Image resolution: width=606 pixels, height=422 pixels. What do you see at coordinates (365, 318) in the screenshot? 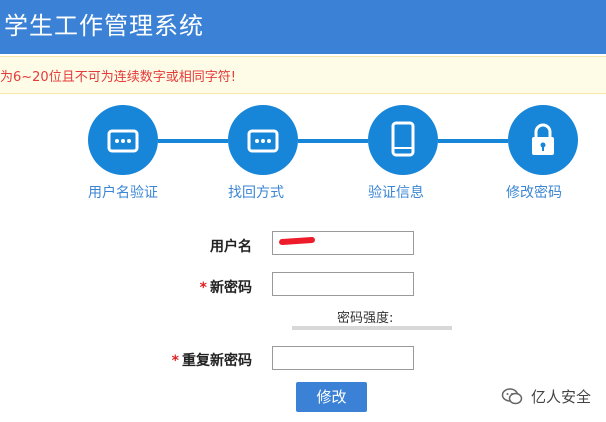
I see `password-strength-label: 密码强度:` at bounding box center [365, 318].